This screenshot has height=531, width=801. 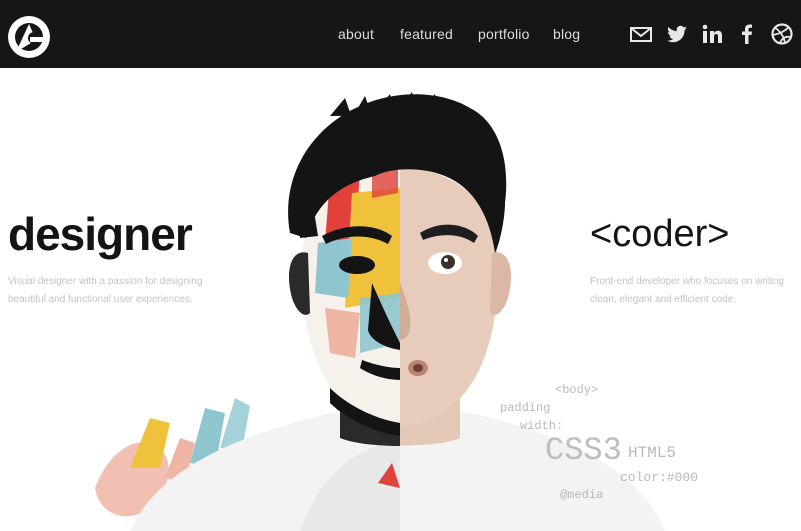 What do you see at coordinates (712, 34) in the screenshot?
I see `linkedin-icon` at bounding box center [712, 34].